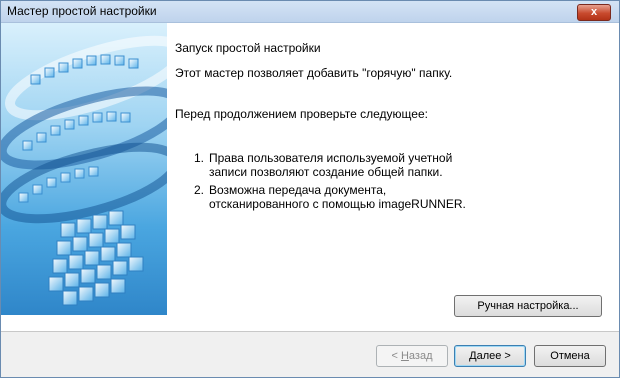  What do you see at coordinates (199, 190) in the screenshot?
I see `list-item-number: 2.` at bounding box center [199, 190].